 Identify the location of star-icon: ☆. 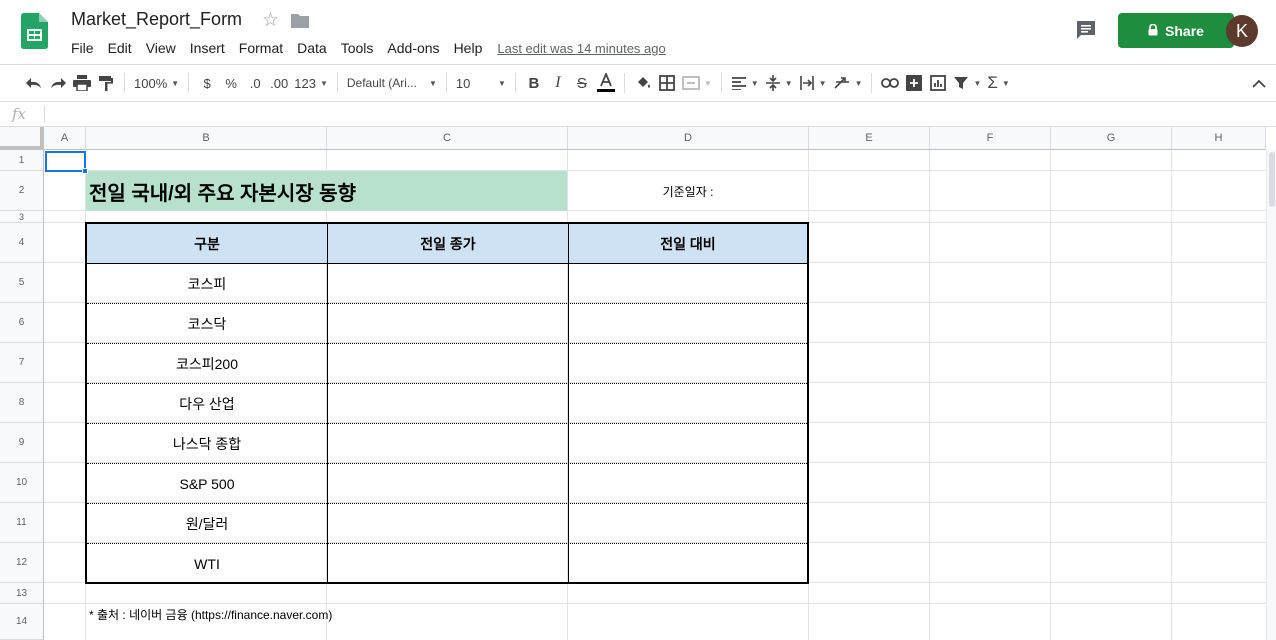
(270, 20).